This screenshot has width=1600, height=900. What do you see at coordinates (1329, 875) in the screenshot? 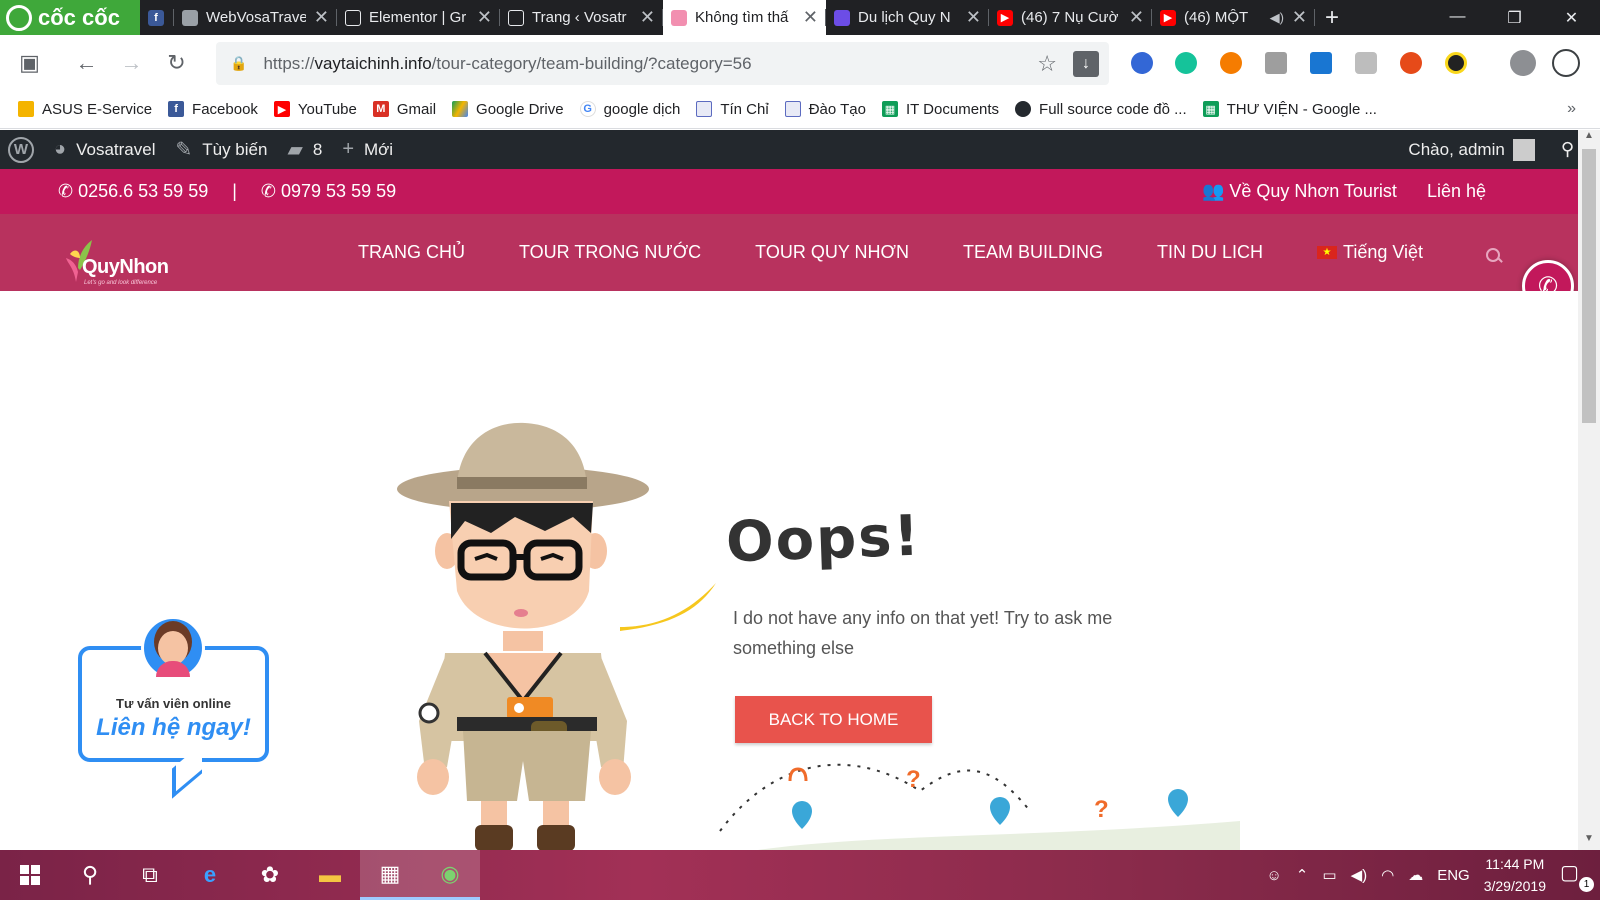
I see `battery-icon: ▭` at bounding box center [1329, 875].